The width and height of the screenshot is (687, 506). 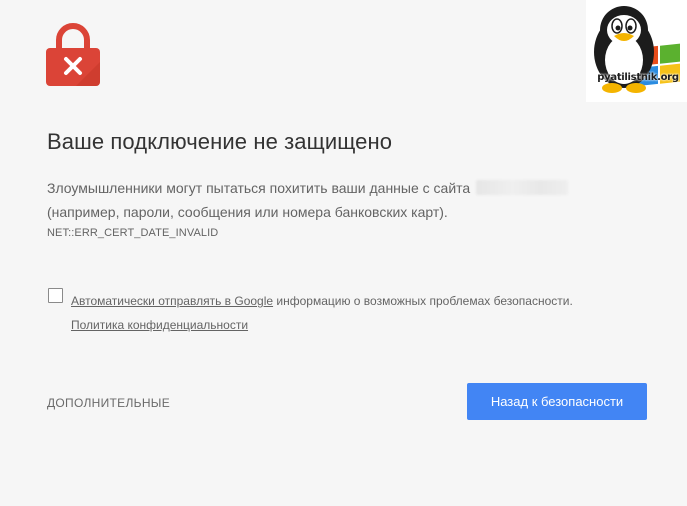 What do you see at coordinates (55, 295) in the screenshot?
I see `report-checkbox` at bounding box center [55, 295].